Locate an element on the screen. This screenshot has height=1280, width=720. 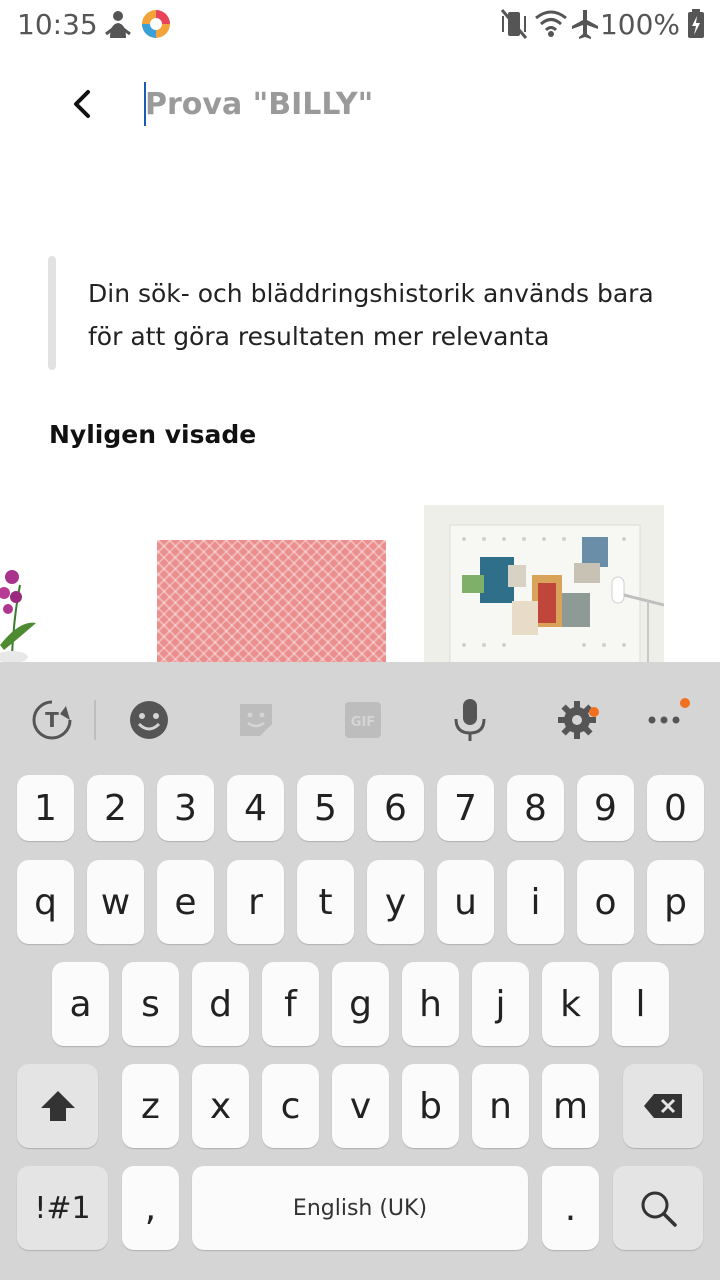
recent-item-pegboard is located at coordinates (544, 585).